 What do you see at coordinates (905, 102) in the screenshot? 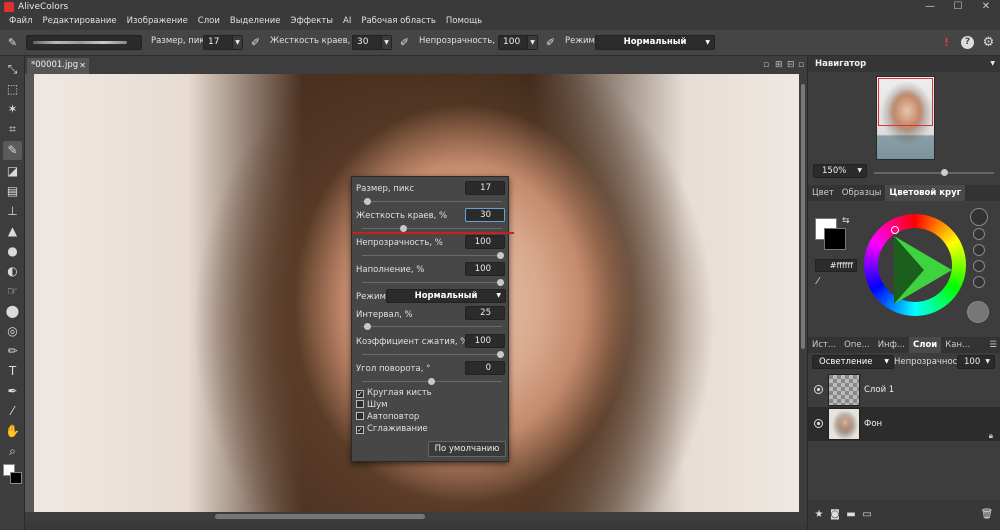
I see `navigator-view-frame` at bounding box center [905, 102].